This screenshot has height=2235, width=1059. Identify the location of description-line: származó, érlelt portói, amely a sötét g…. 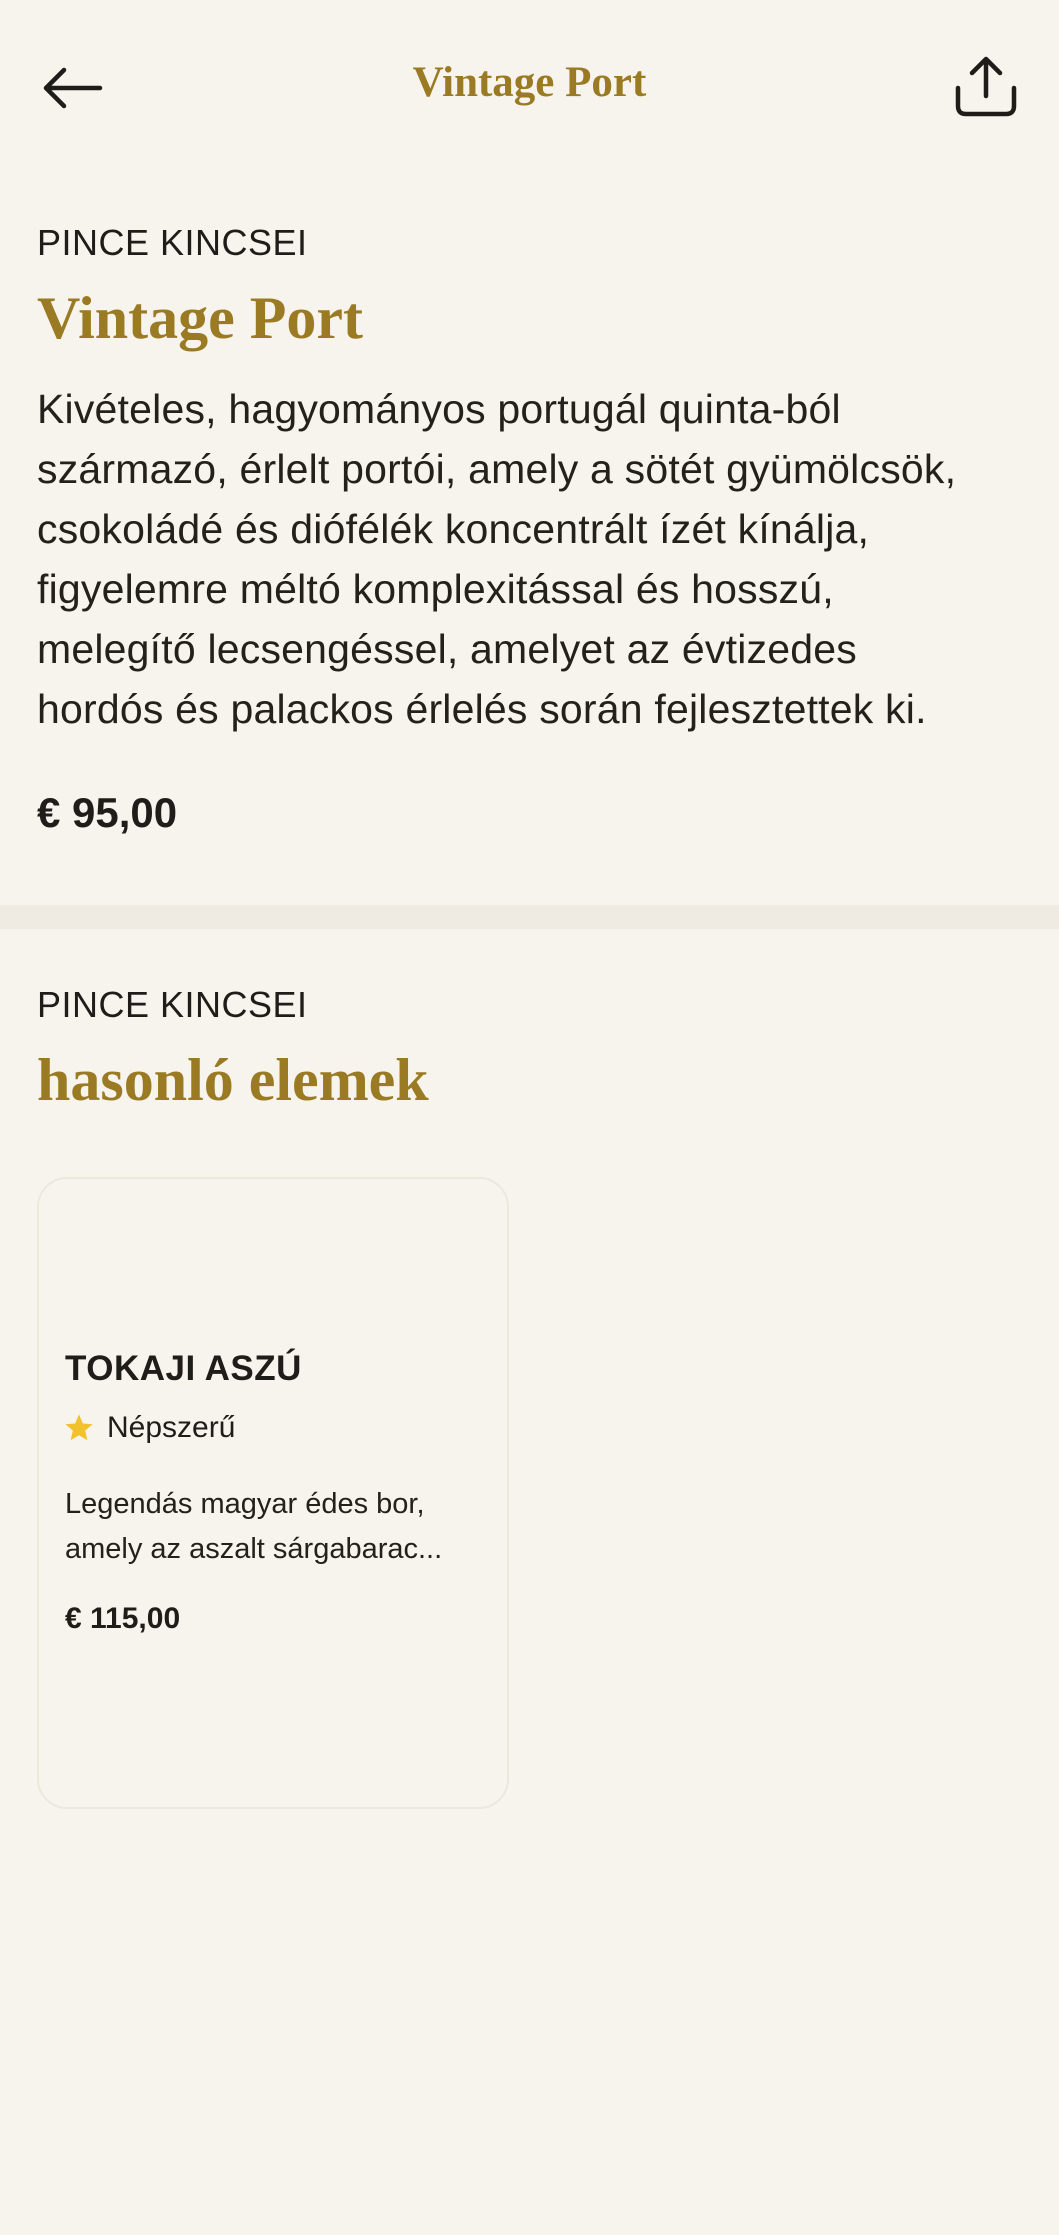
(497, 469).